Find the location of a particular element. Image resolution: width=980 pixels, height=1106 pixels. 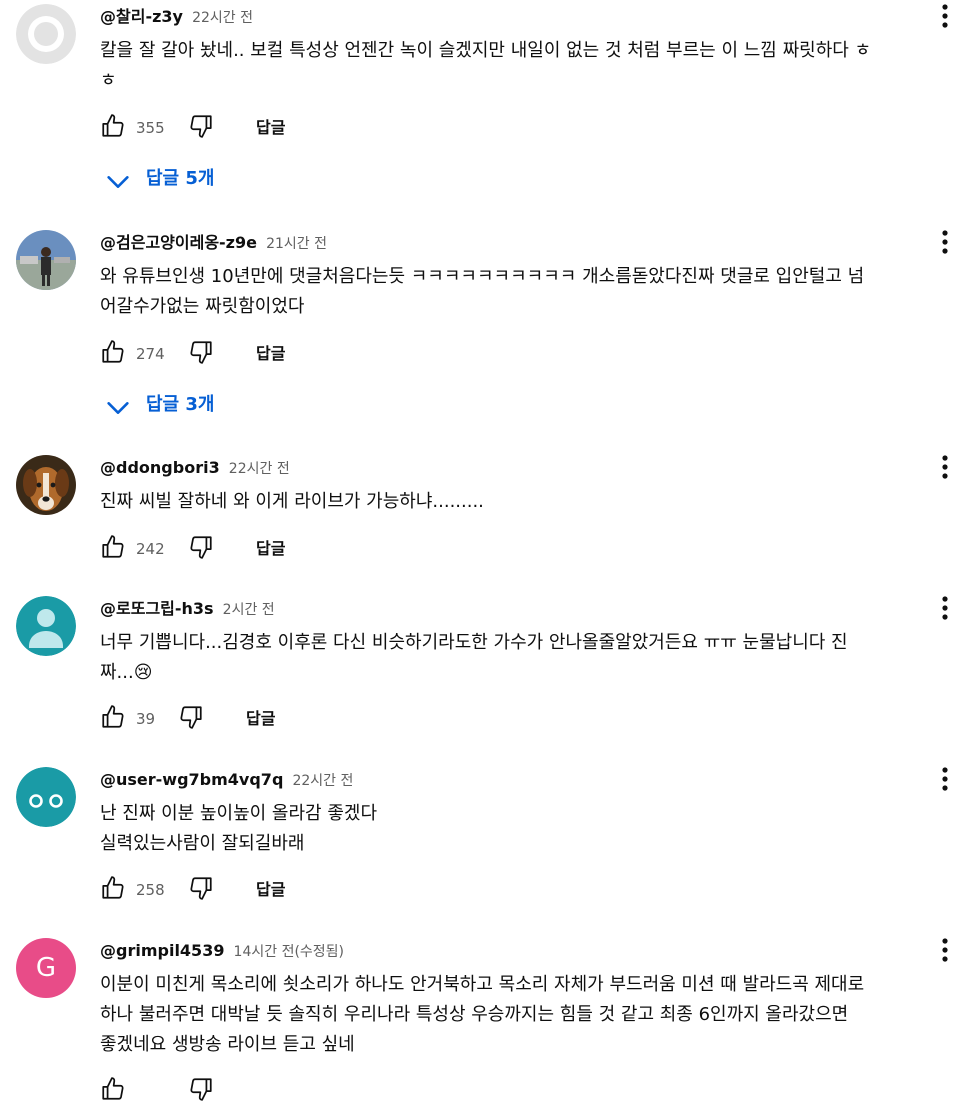

avatar-letter: G is located at coordinates (46, 968).